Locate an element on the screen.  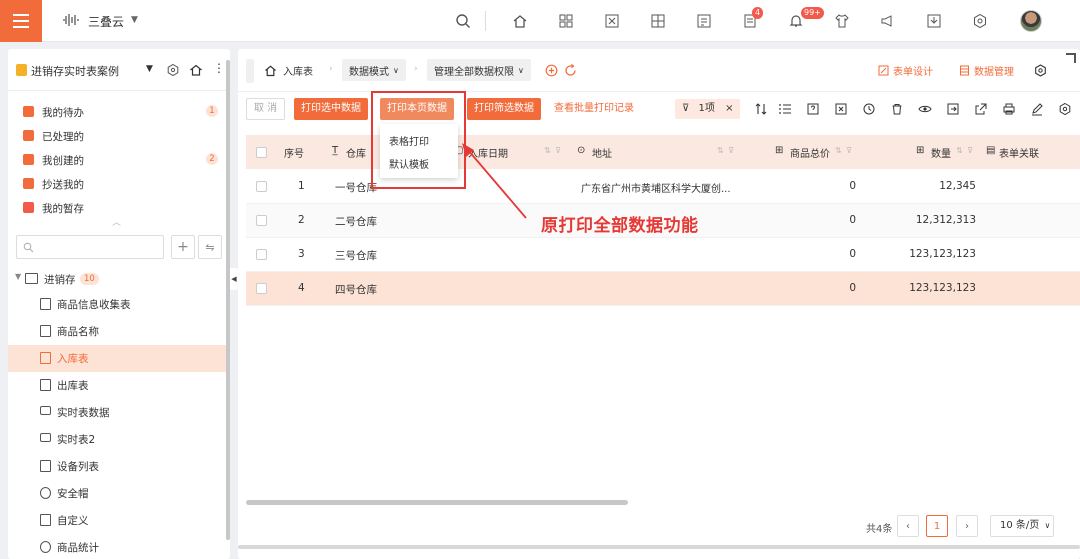
quick-item-cc: 抄送我的 is located at coordinates (119, 184).